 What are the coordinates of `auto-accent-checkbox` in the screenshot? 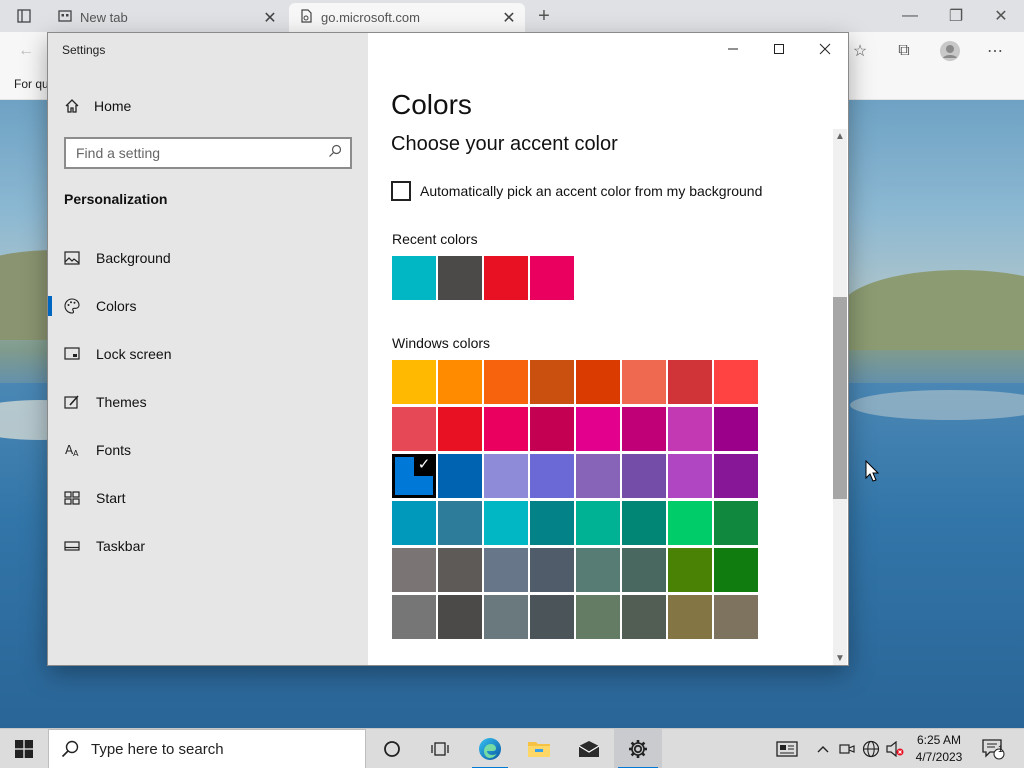 It's located at (401, 191).